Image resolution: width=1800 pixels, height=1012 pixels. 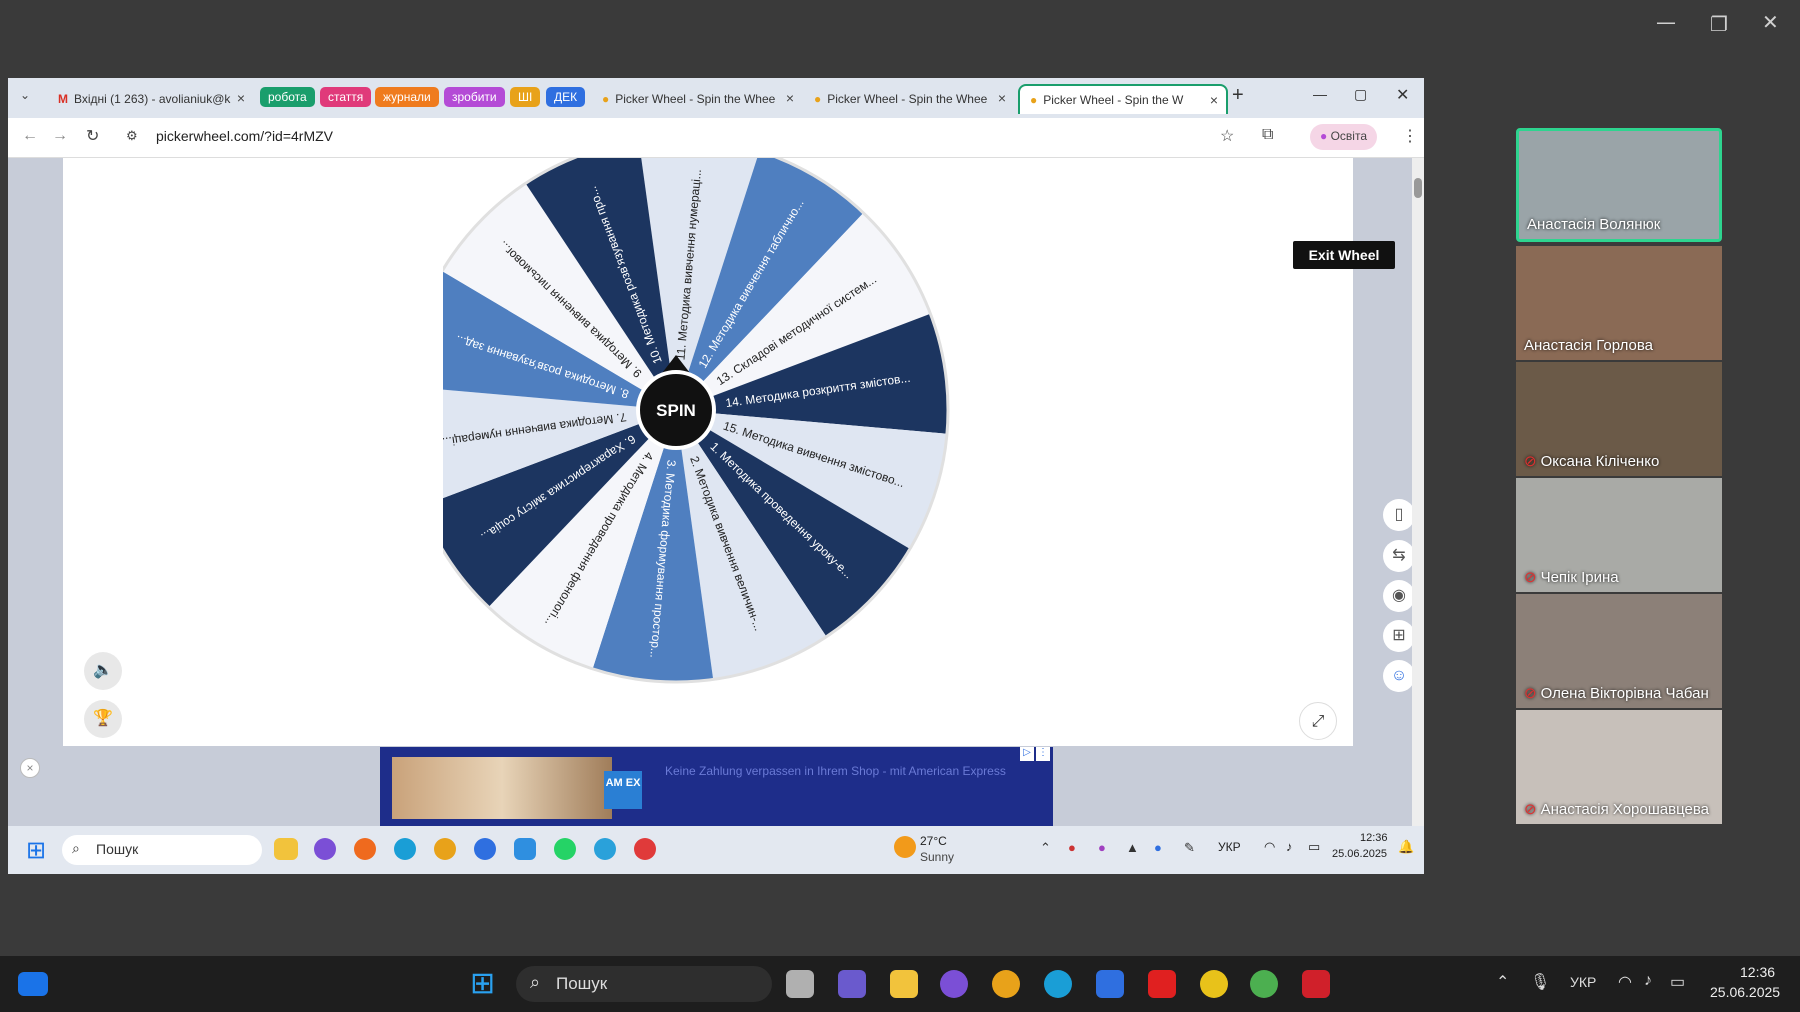 I want to click on scrollbar-thumb, so click(x=1418, y=188).